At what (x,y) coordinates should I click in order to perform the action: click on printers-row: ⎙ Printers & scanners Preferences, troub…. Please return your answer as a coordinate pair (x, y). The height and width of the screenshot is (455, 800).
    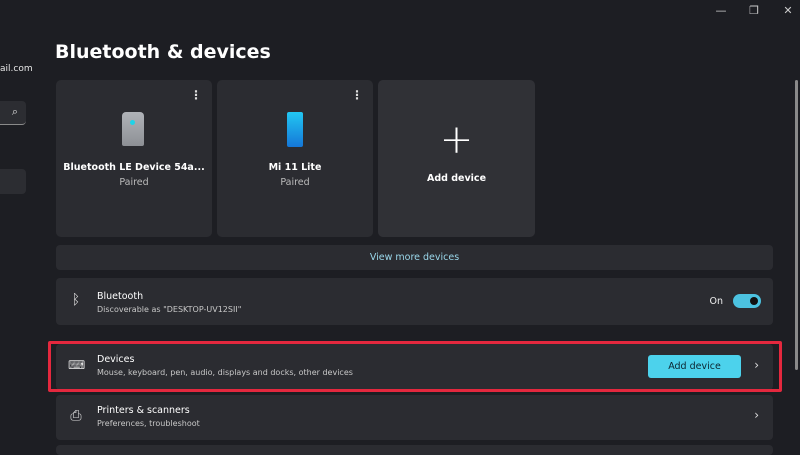
    Looking at the image, I should click on (414, 417).